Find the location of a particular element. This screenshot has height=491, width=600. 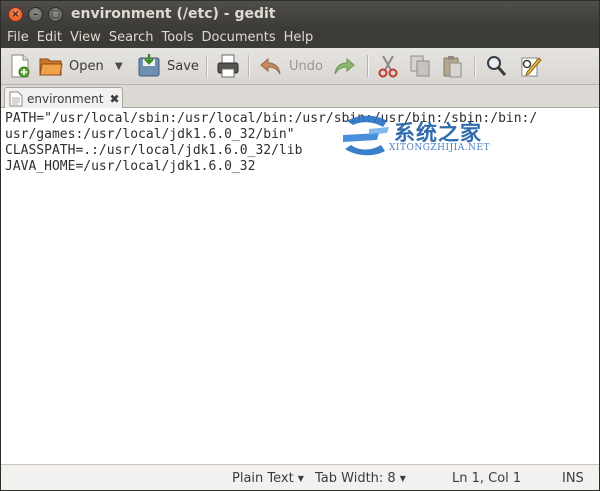

menu-edit: Edit is located at coordinates (49, 38).